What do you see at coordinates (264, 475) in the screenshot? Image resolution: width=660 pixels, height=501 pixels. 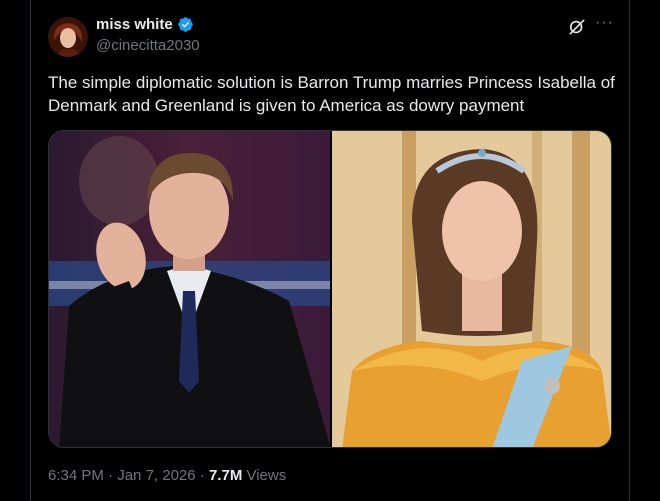 I see `views-label: Views` at bounding box center [264, 475].